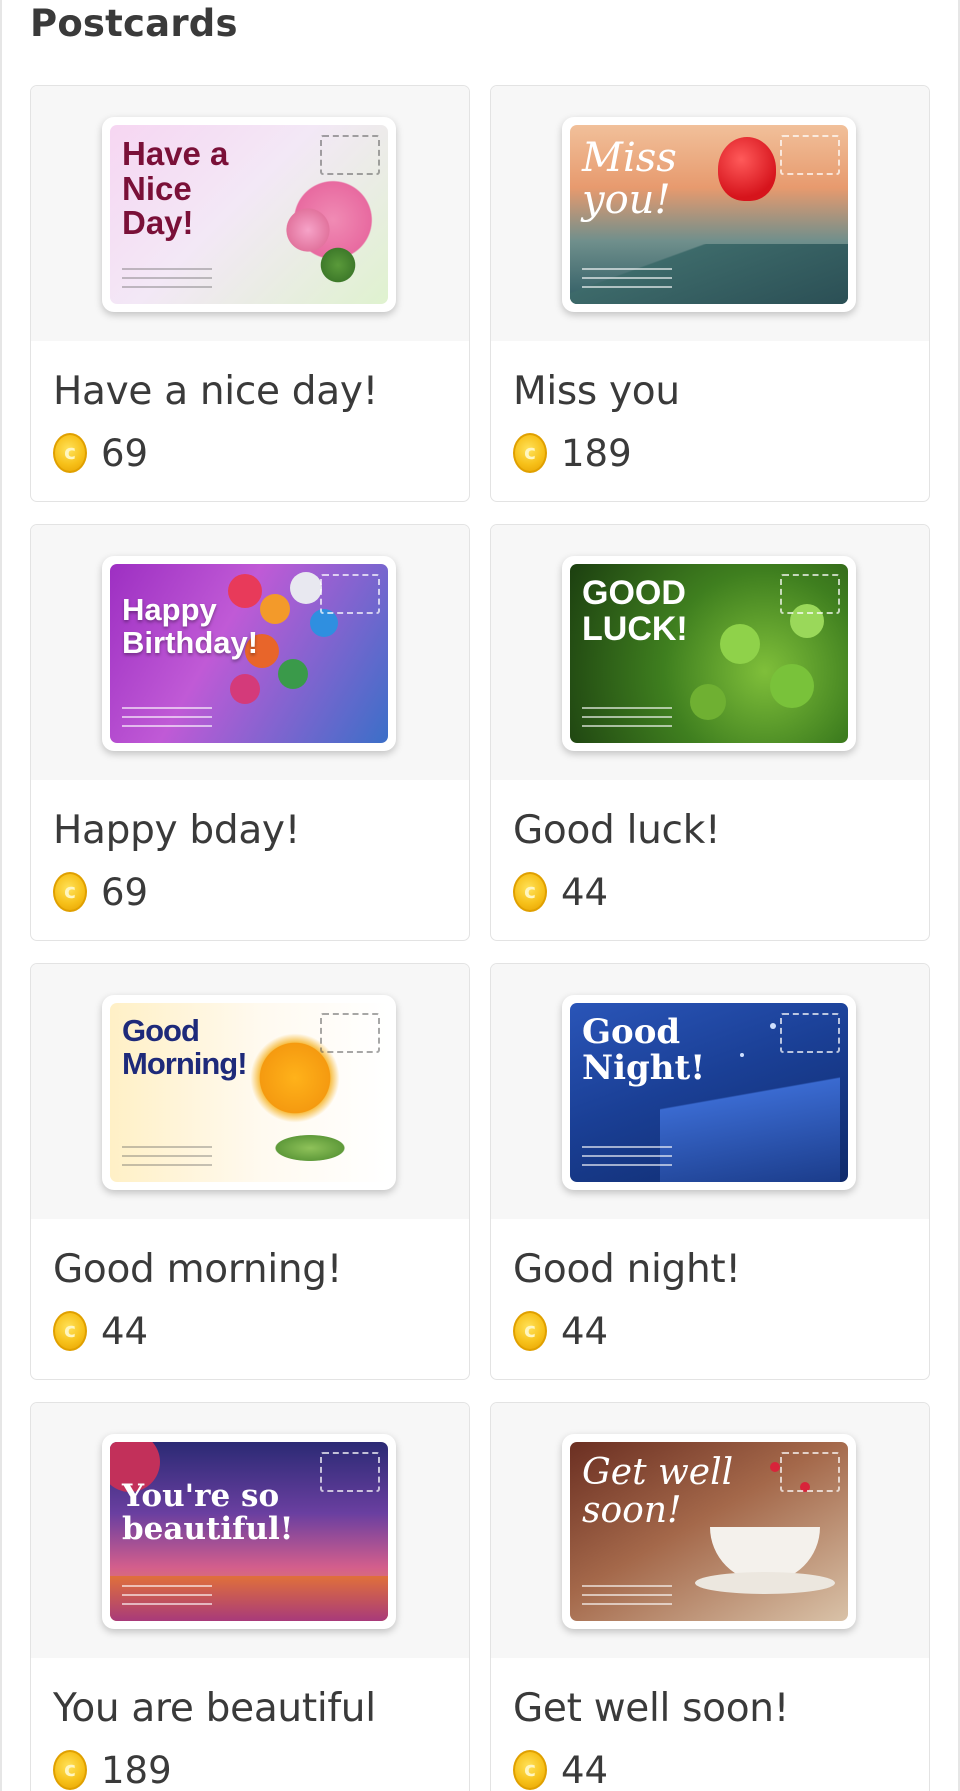 The width and height of the screenshot is (960, 1791). Describe the element at coordinates (310, 1148) in the screenshot. I see `flowers-icon` at that location.